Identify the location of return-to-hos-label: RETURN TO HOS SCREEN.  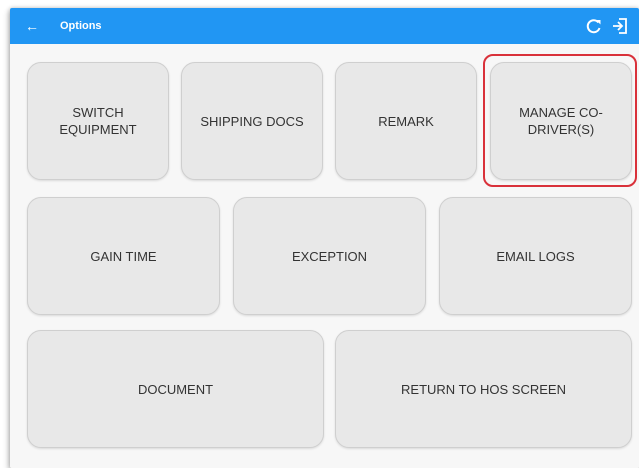
(483, 389).